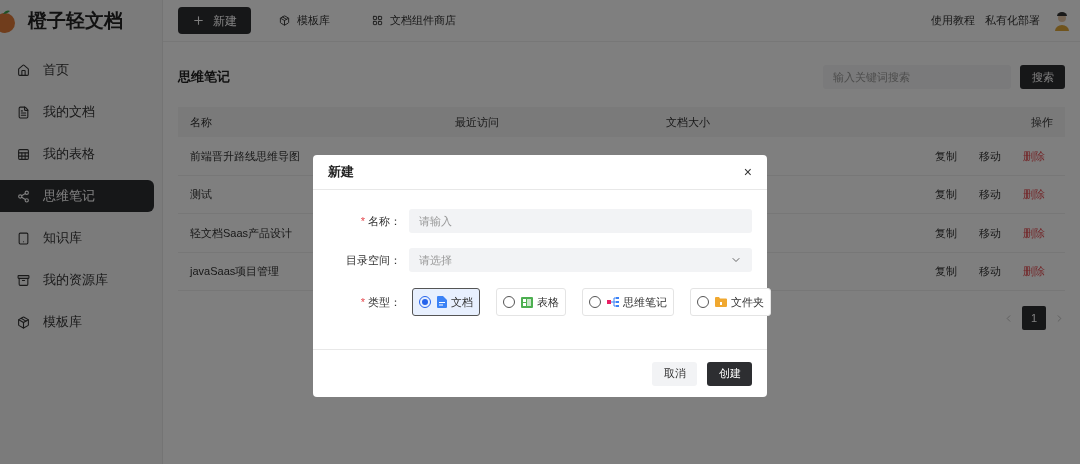 The height and width of the screenshot is (464, 1080). Describe the element at coordinates (235, 271) in the screenshot. I see `table-cell-text: javaSaas项目管理` at that location.